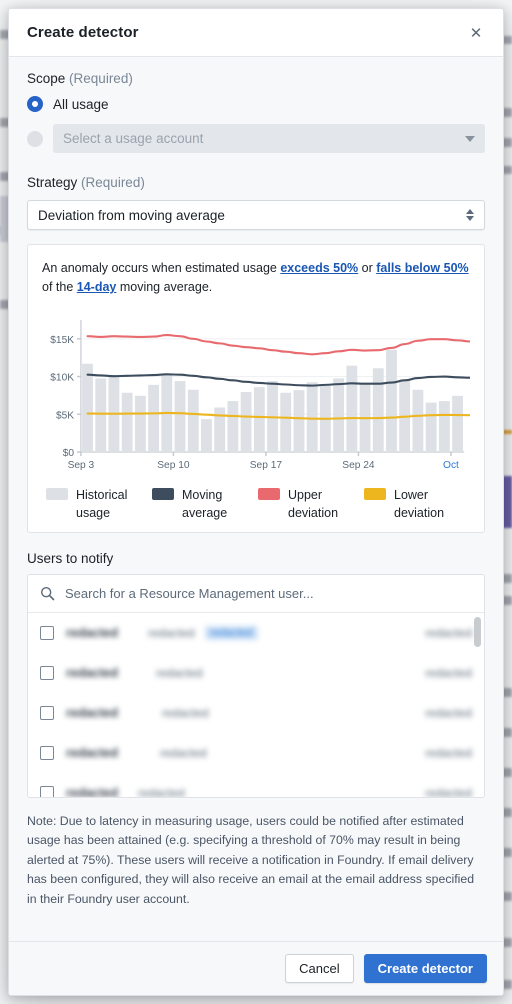 The image size is (512, 1004). I want to click on chart-legend-label: Moving average, so click(205, 503).